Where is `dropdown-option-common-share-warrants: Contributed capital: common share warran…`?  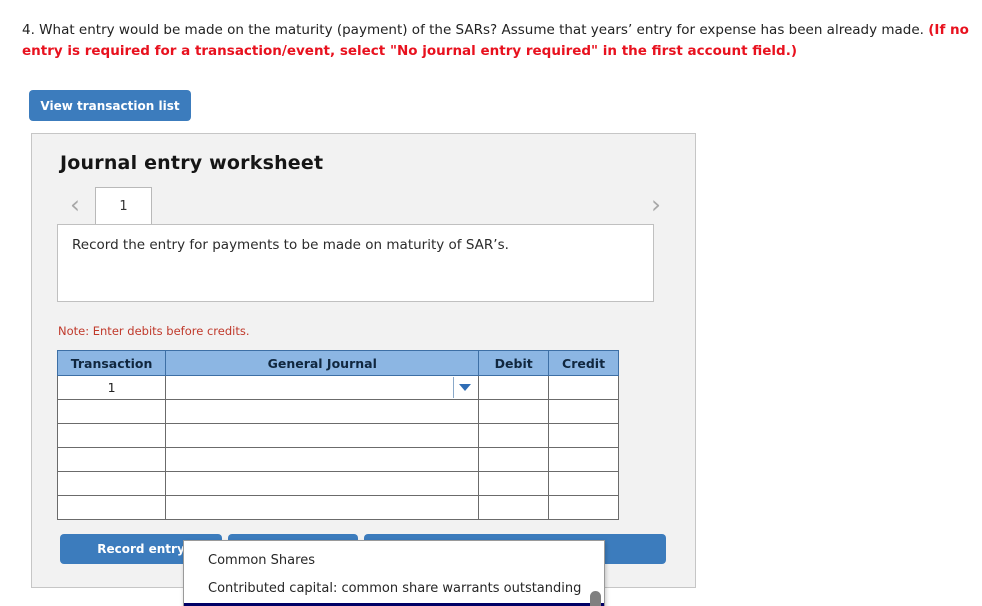
dropdown-option-common-share-warrants: Contributed capital: common share warran… is located at coordinates (394, 589).